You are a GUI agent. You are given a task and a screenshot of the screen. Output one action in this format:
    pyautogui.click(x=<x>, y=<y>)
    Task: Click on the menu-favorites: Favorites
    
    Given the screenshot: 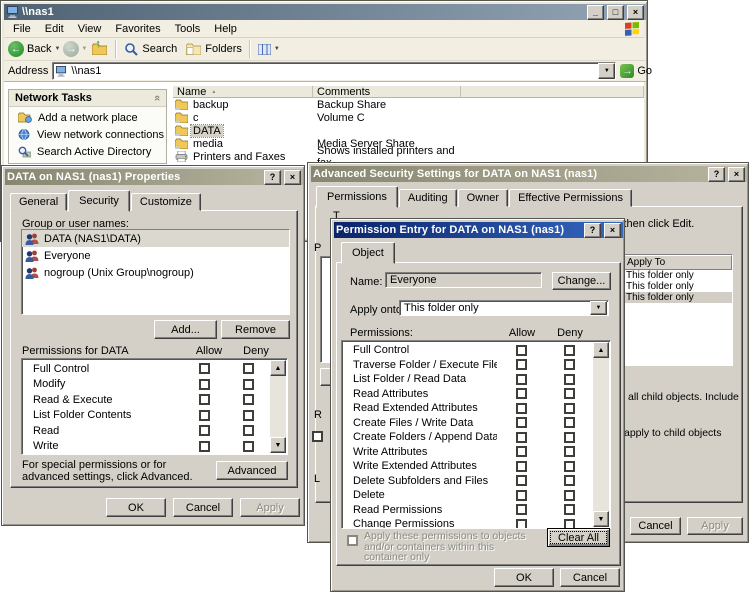 What is the action you would take?
    pyautogui.click(x=137, y=29)
    